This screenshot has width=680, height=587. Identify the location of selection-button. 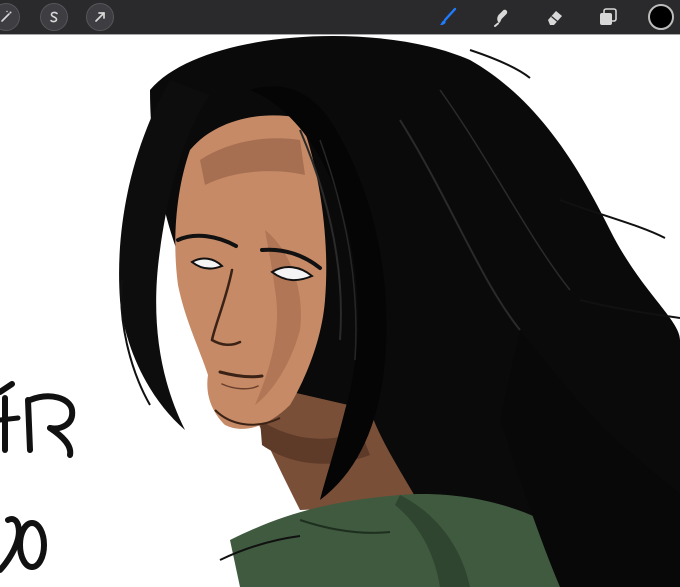
(54, 17).